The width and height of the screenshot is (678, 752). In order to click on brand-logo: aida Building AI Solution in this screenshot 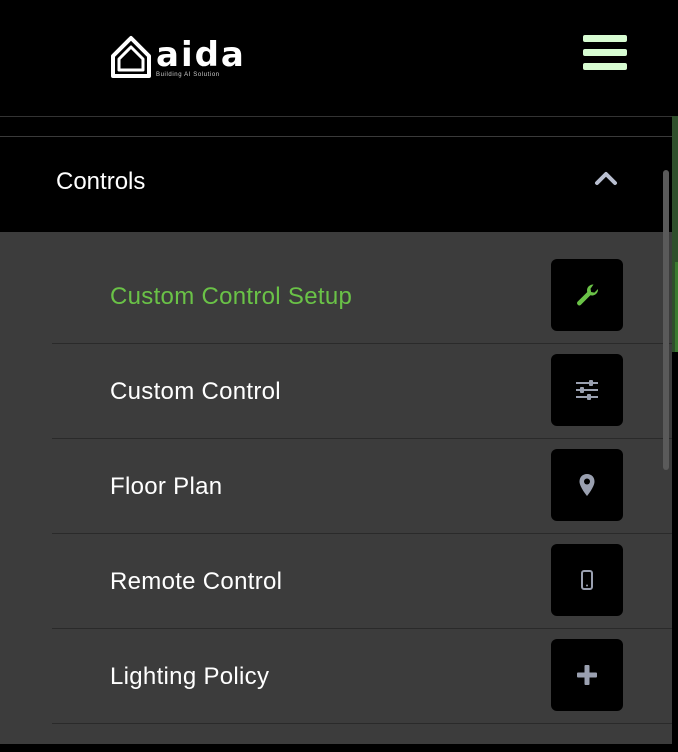, I will do `click(180, 58)`.